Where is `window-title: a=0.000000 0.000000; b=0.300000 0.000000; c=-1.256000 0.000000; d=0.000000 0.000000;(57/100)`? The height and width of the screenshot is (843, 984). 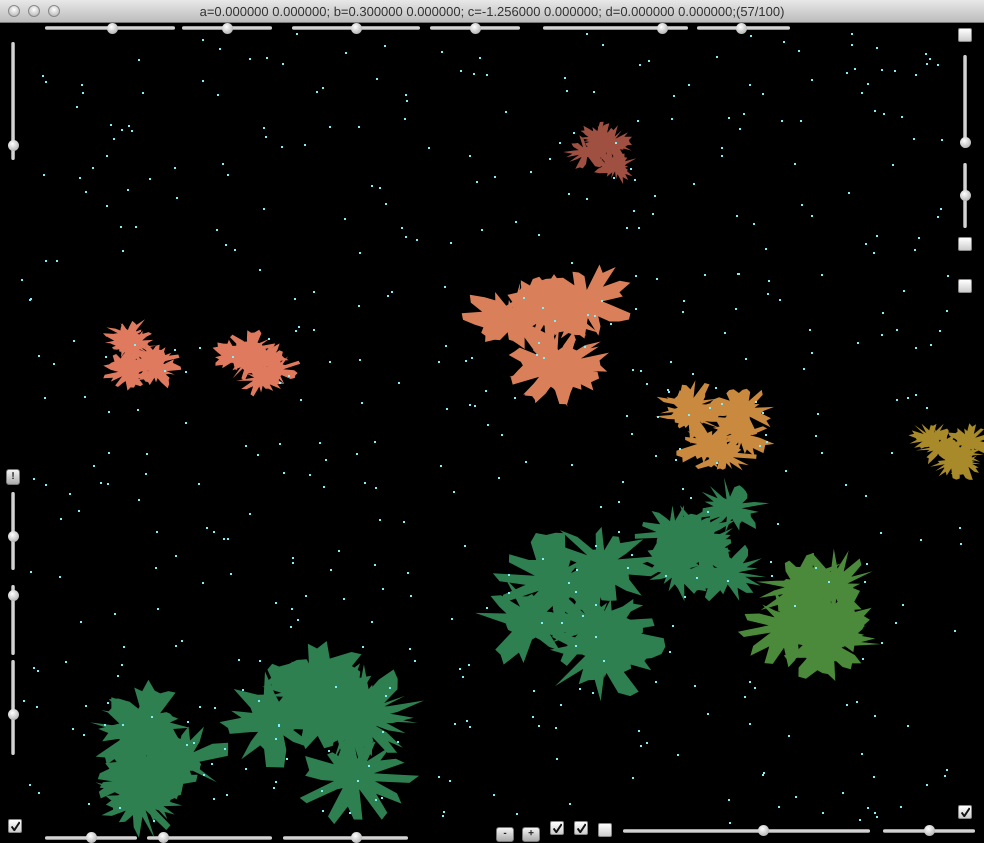 window-title: a=0.000000 0.000000; b=0.300000 0.000000; c=-1.256000 0.000000; d=0.000000 0.000000;(57/100) is located at coordinates (492, 11).